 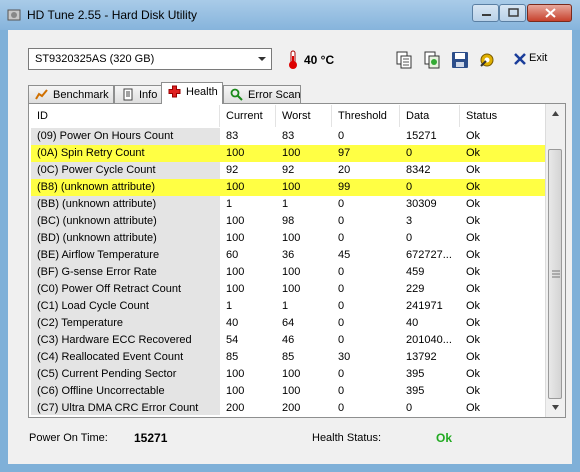 What do you see at coordinates (293, 59) in the screenshot?
I see `thermometer-icon` at bounding box center [293, 59].